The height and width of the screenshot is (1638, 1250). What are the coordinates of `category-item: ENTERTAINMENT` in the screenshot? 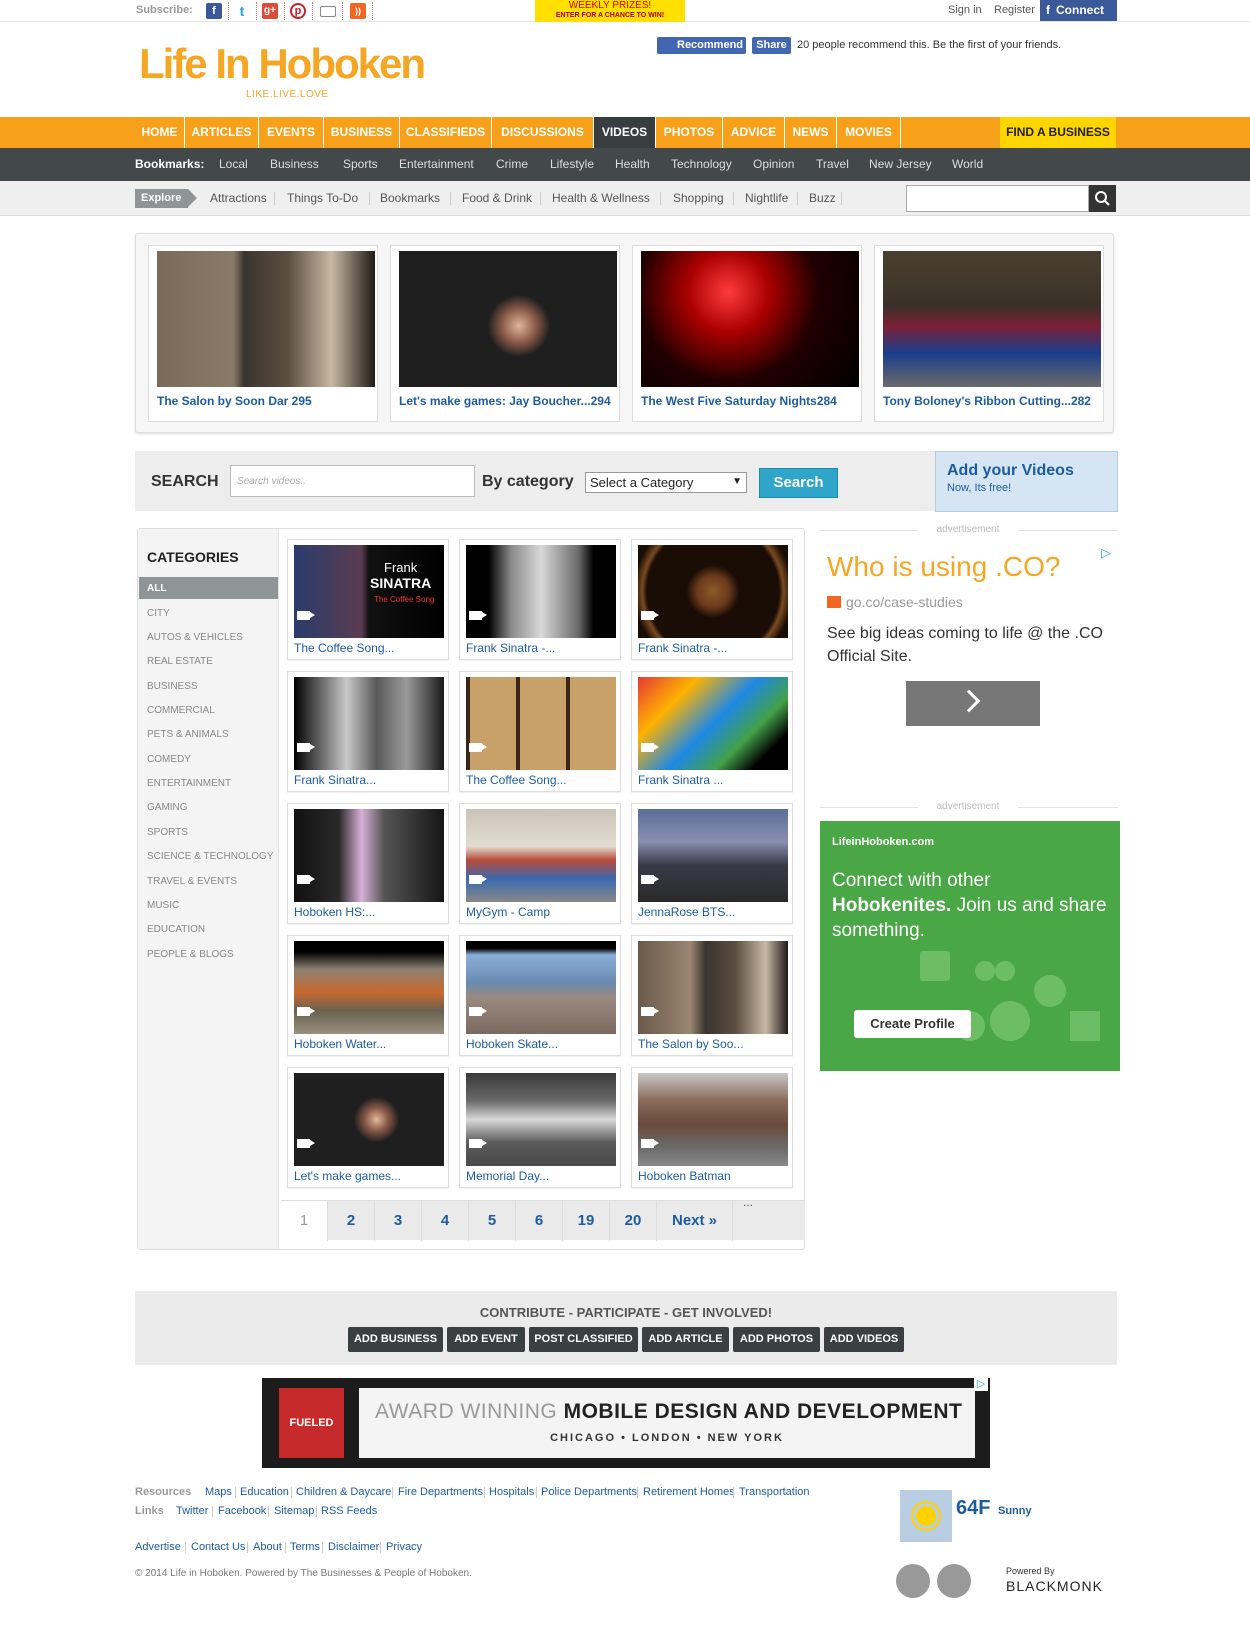 It's located at (189, 783).